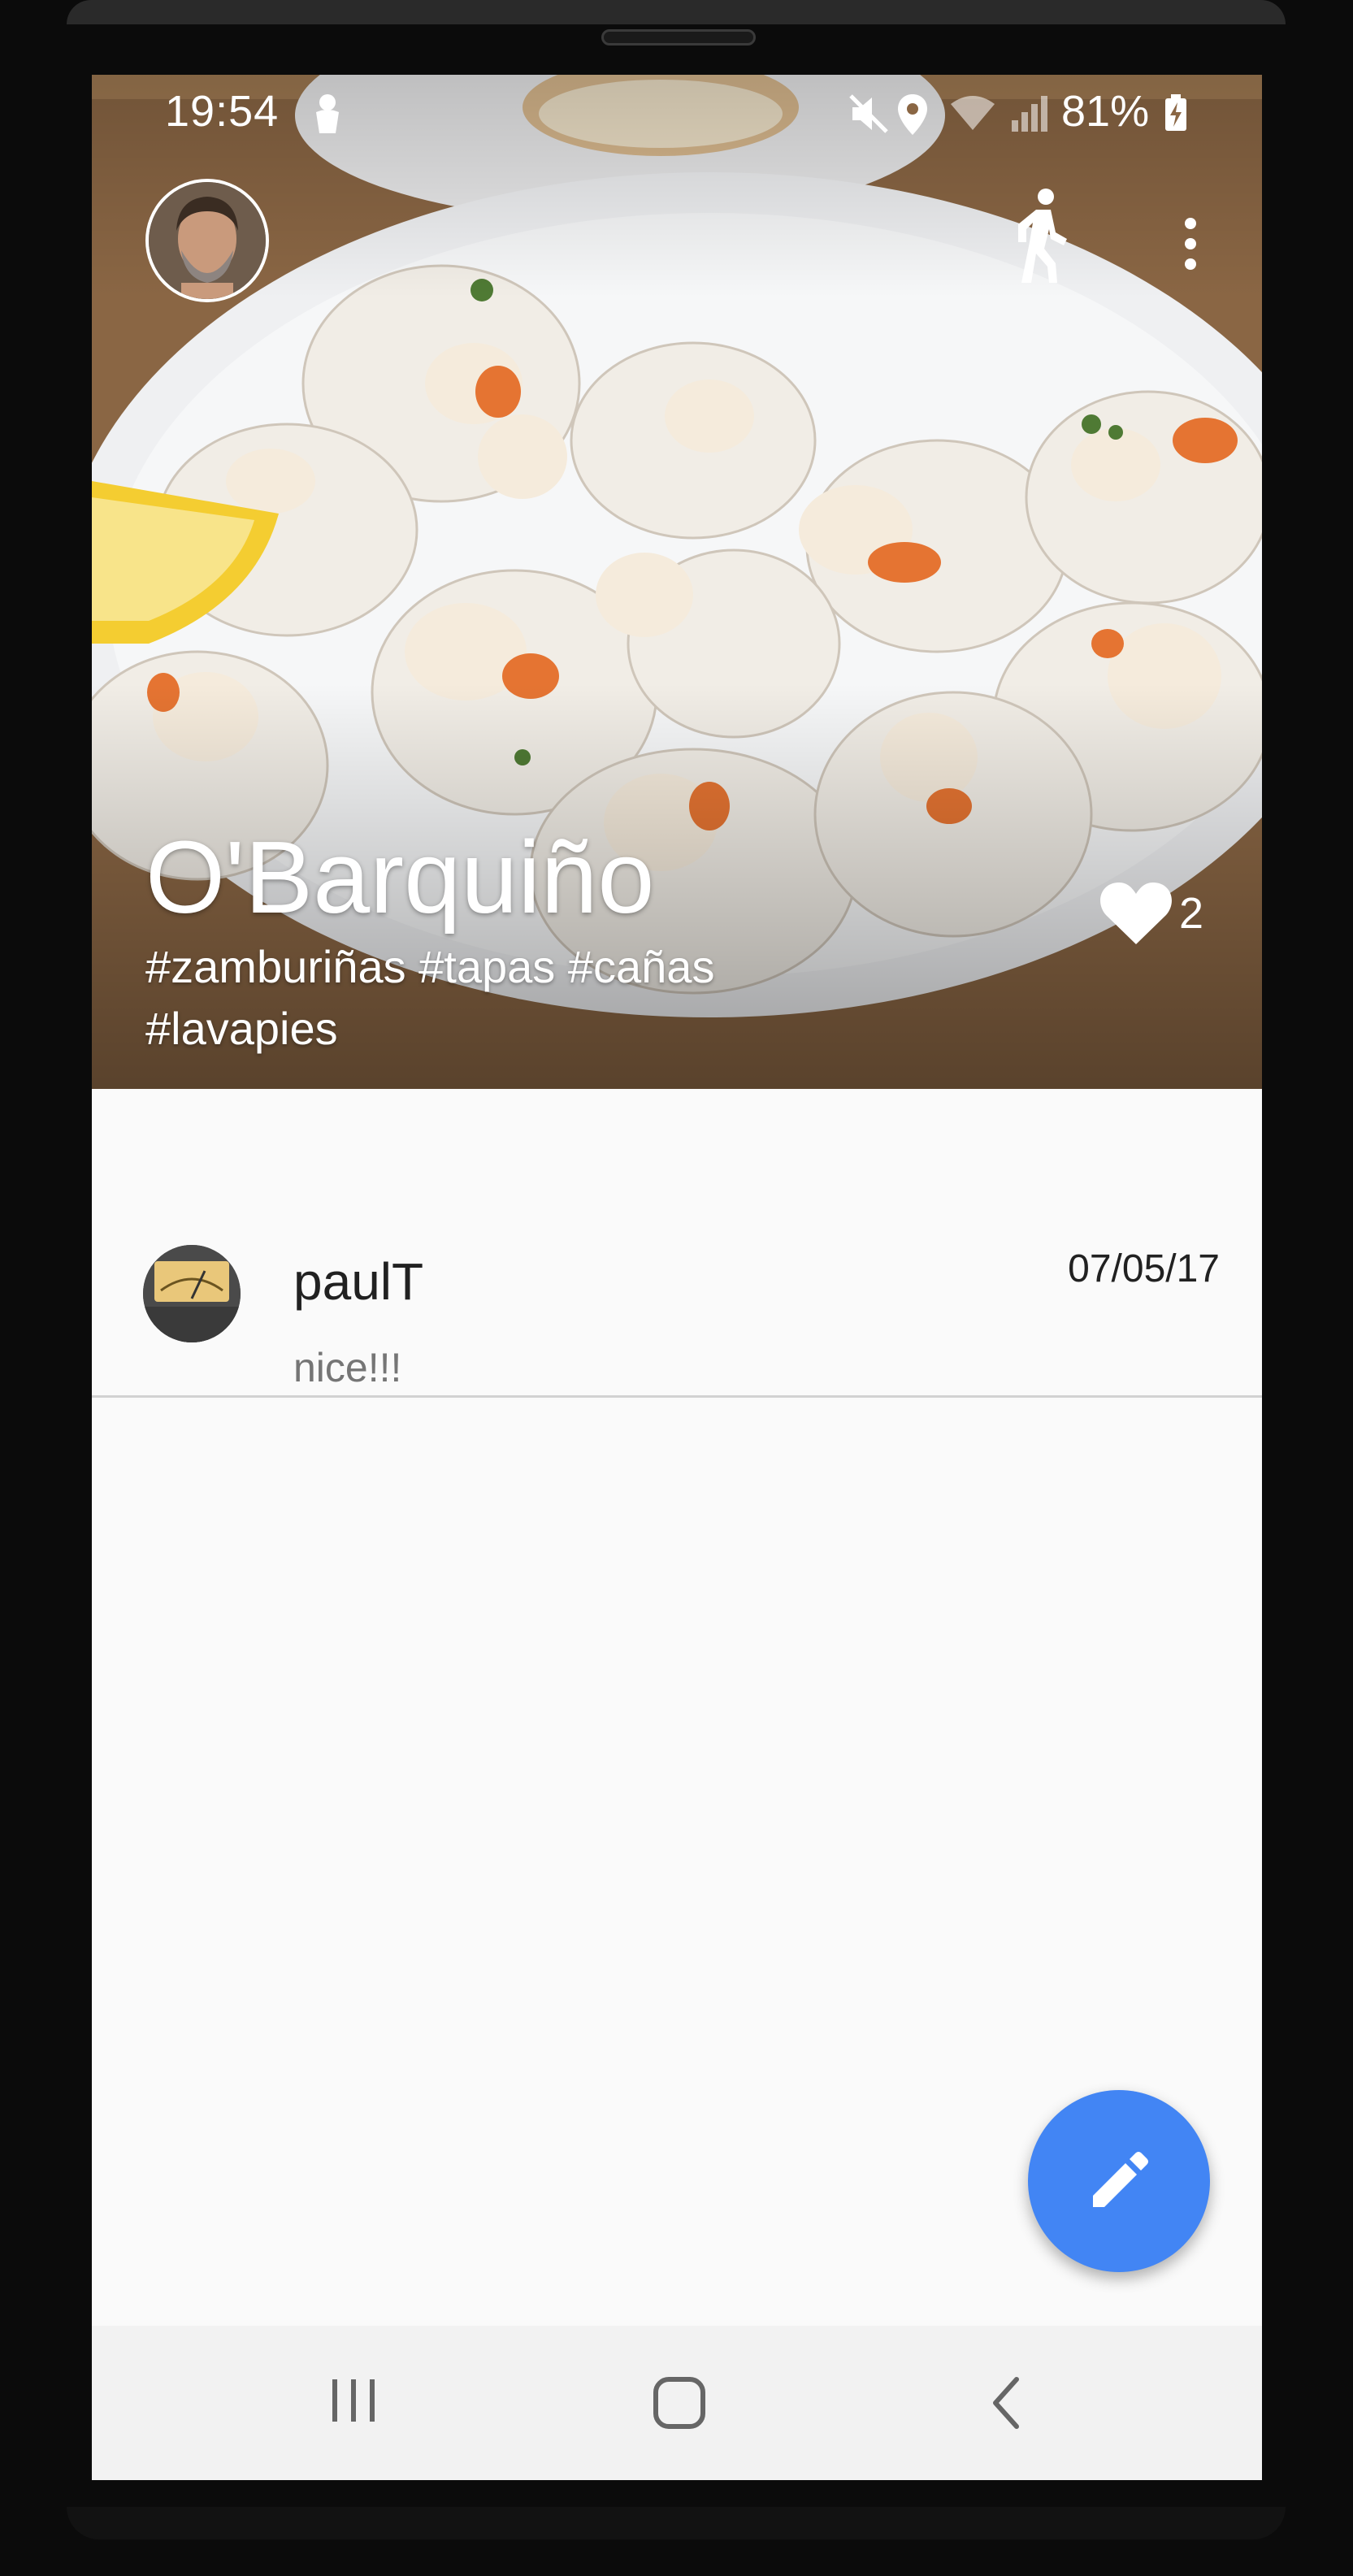  I want to click on home-icon, so click(680, 2403).